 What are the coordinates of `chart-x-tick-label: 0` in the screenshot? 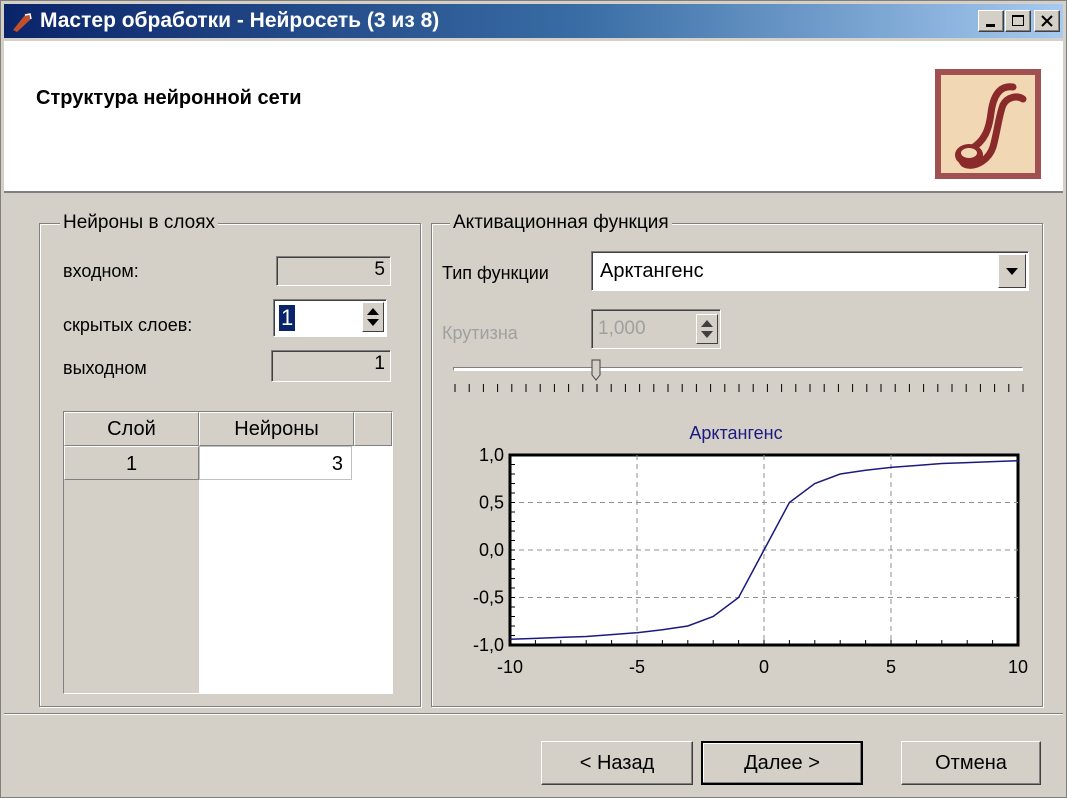 It's located at (764, 667).